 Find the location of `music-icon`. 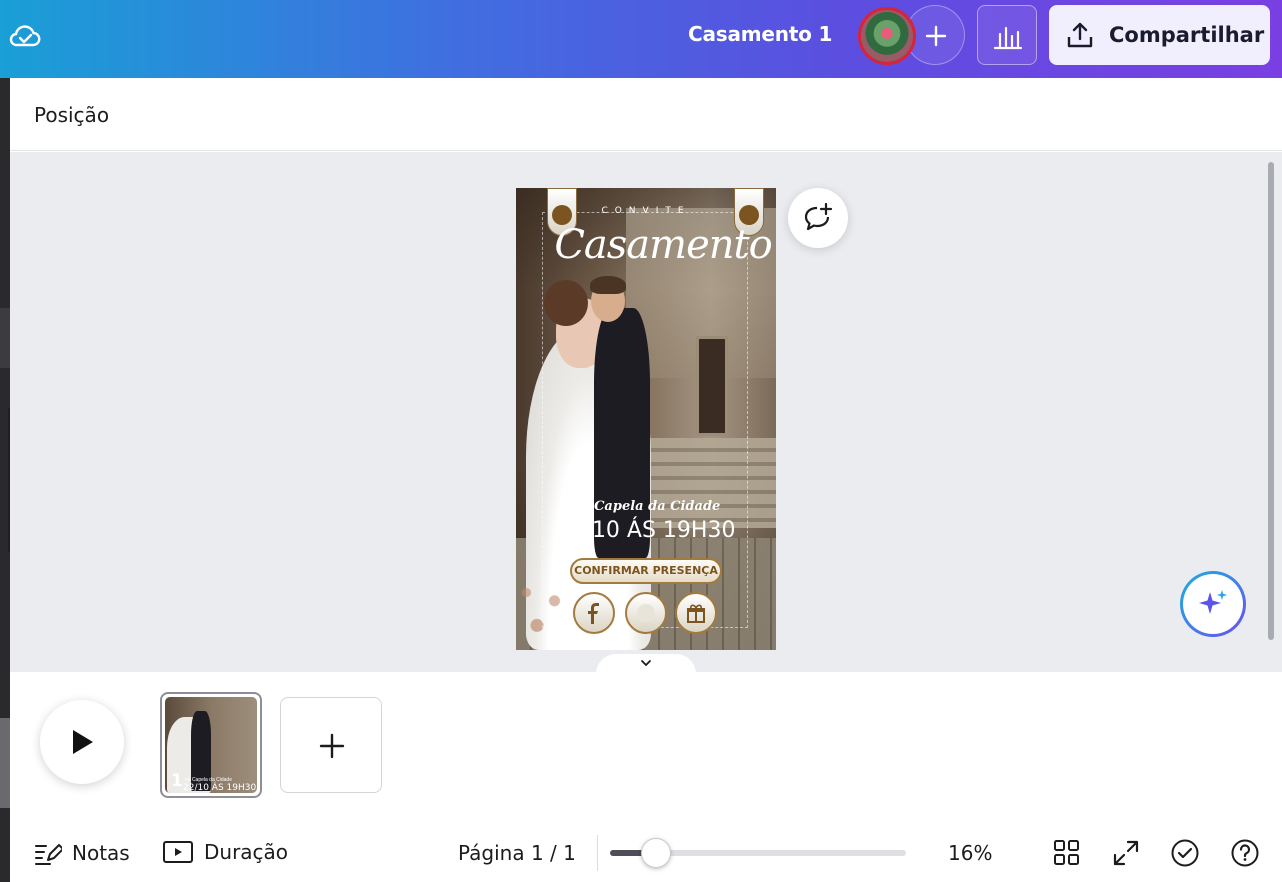

music-icon is located at coordinates (646, 613).